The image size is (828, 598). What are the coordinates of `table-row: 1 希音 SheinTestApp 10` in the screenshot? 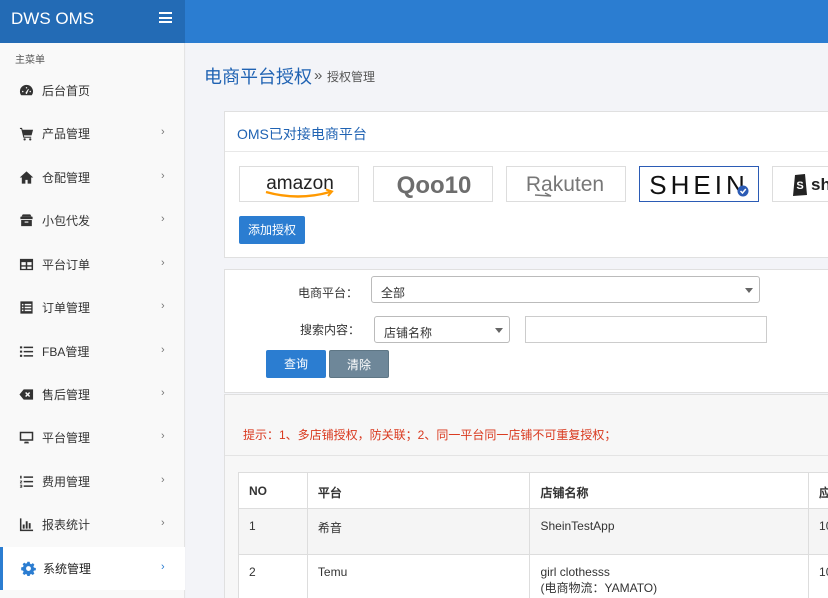 It's located at (533, 531).